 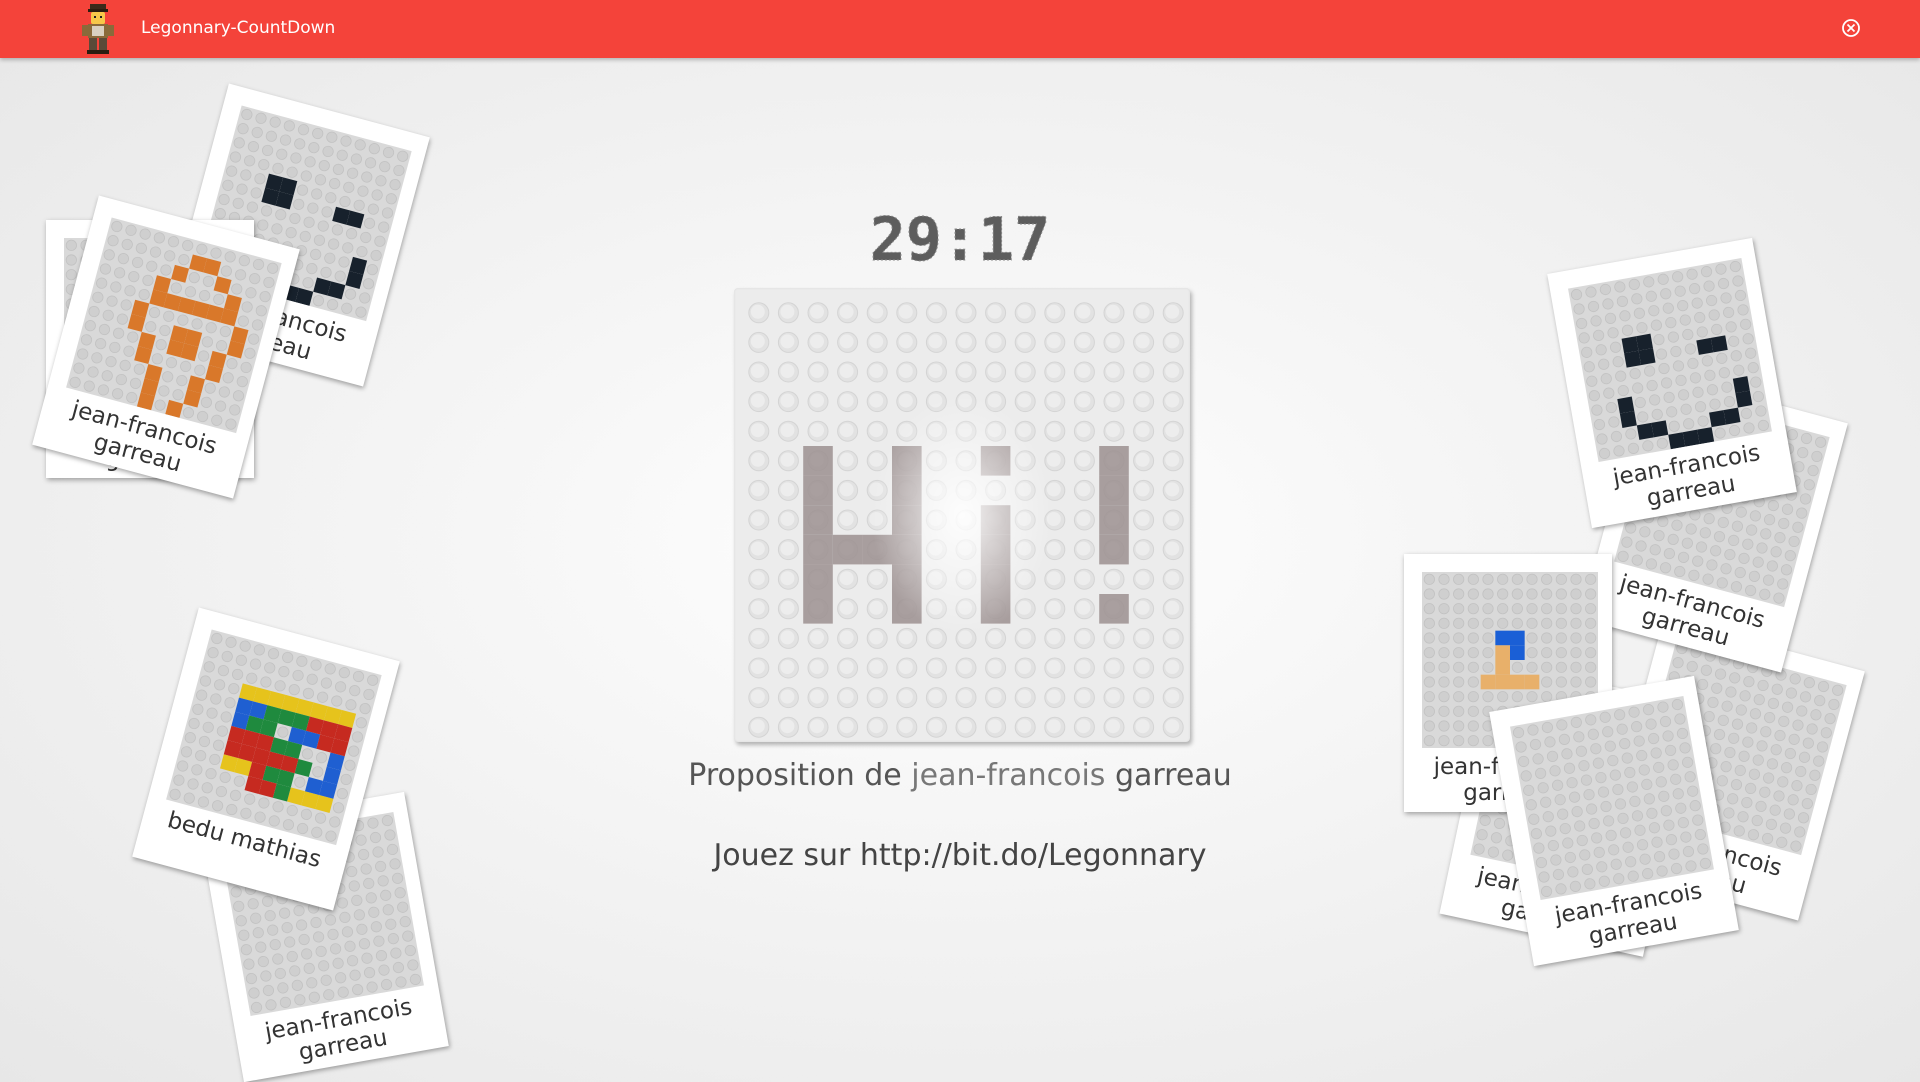 What do you see at coordinates (960, 29) in the screenshot?
I see `app-bar: Legonnary-CountDown` at bounding box center [960, 29].